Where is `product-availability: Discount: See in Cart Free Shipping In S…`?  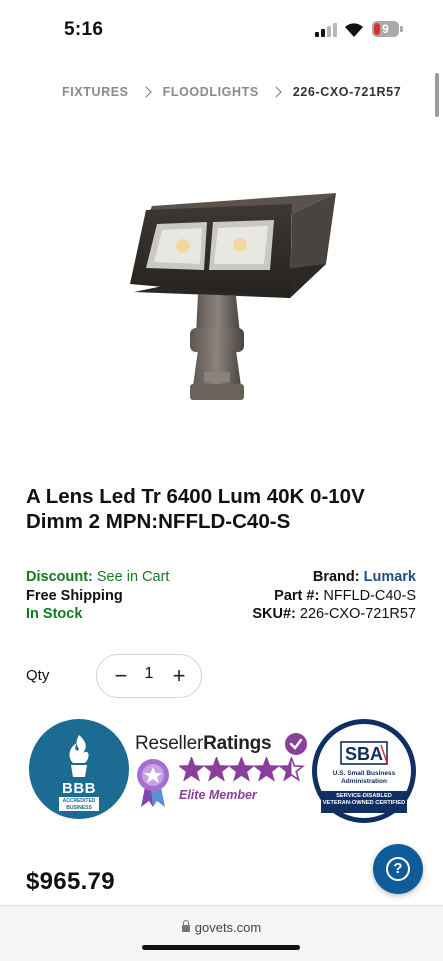 product-availability: Discount: See in Cart Free Shipping In S… is located at coordinates (97, 596).